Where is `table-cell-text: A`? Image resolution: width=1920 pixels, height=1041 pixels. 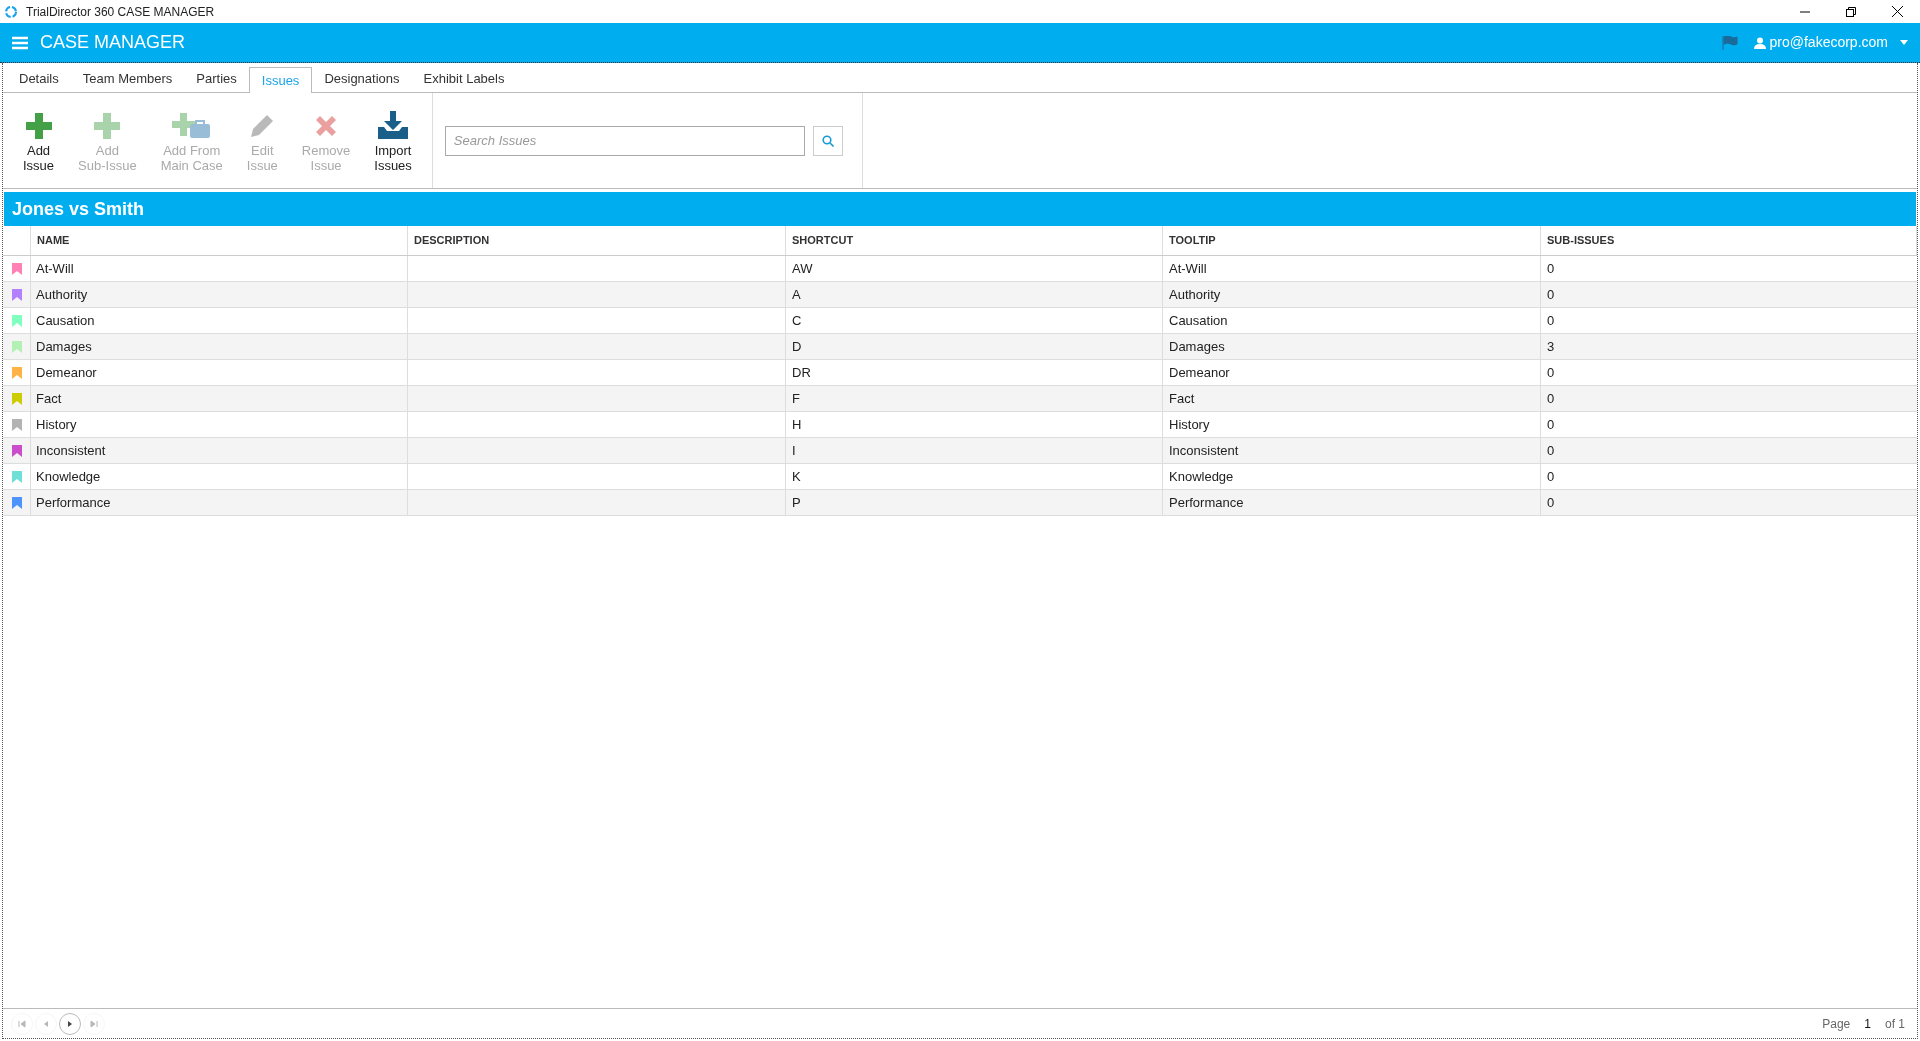 table-cell-text: A is located at coordinates (796, 294).